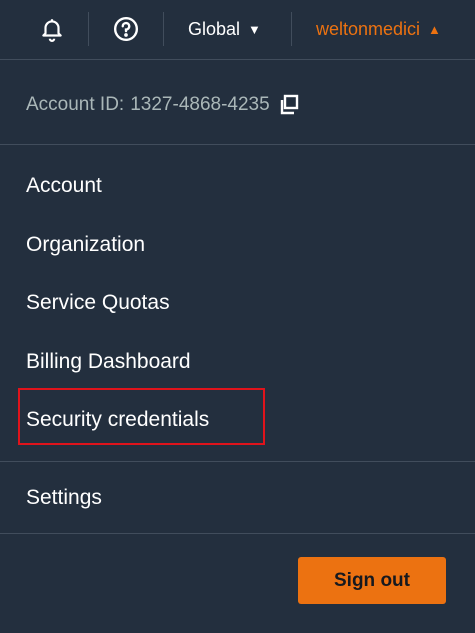 Image resolution: width=475 pixels, height=633 pixels. Describe the element at coordinates (75, 104) in the screenshot. I see `account-id-label: Account ID:` at that location.